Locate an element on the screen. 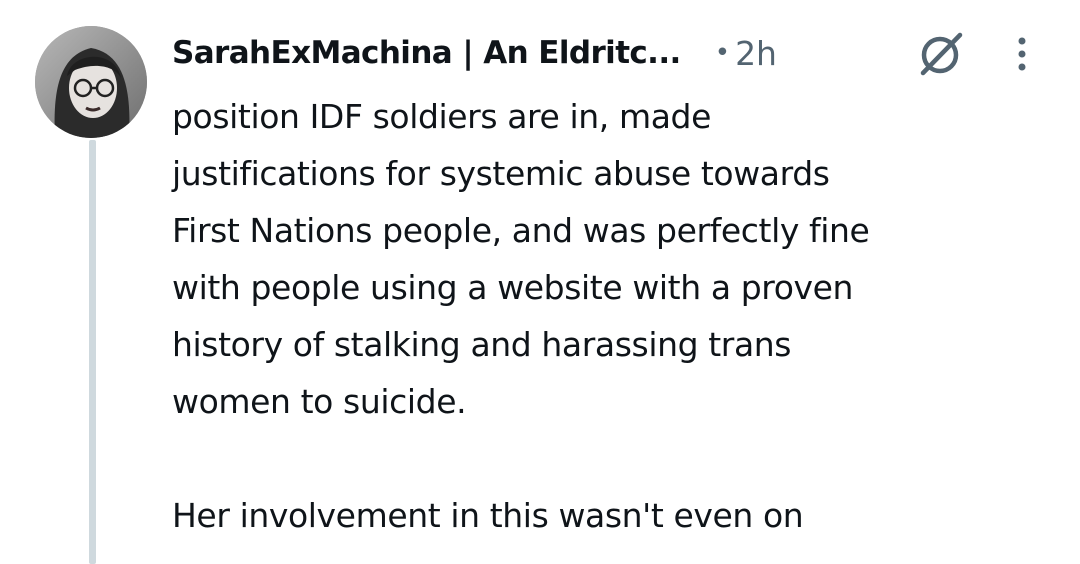 This screenshot has width=1080, height=564. avatar is located at coordinates (91, 82).